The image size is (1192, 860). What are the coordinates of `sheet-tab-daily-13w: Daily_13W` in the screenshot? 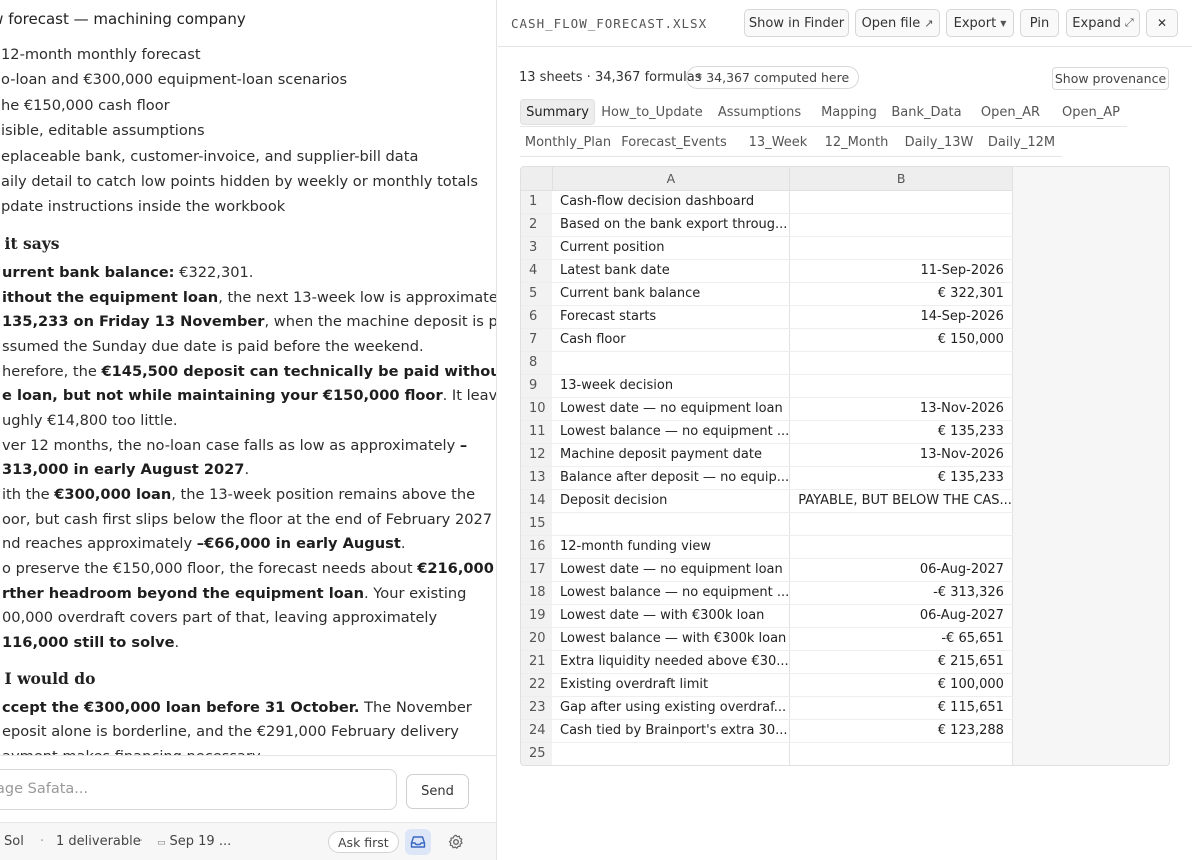 It's located at (939, 142).